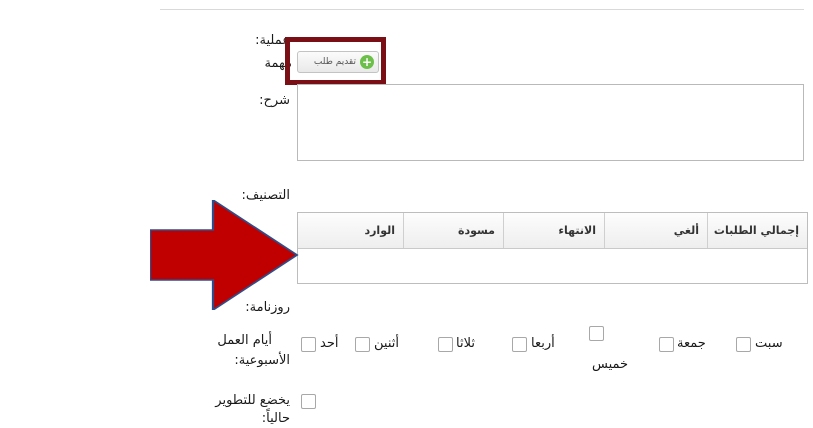 Image resolution: width=813 pixels, height=428 pixels. What do you see at coordinates (519, 344) in the screenshot?
I see `checkbox-wednesday` at bounding box center [519, 344].